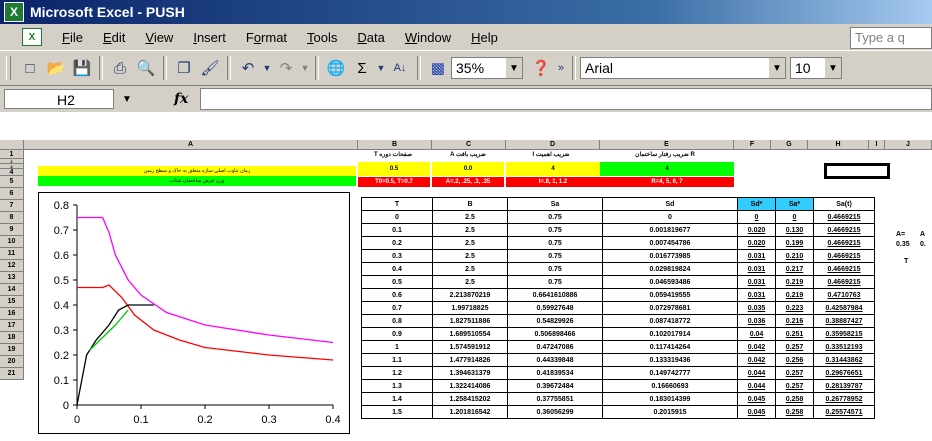  What do you see at coordinates (514, 68) in the screenshot?
I see `chevron-down-icon: ▼` at bounding box center [514, 68].